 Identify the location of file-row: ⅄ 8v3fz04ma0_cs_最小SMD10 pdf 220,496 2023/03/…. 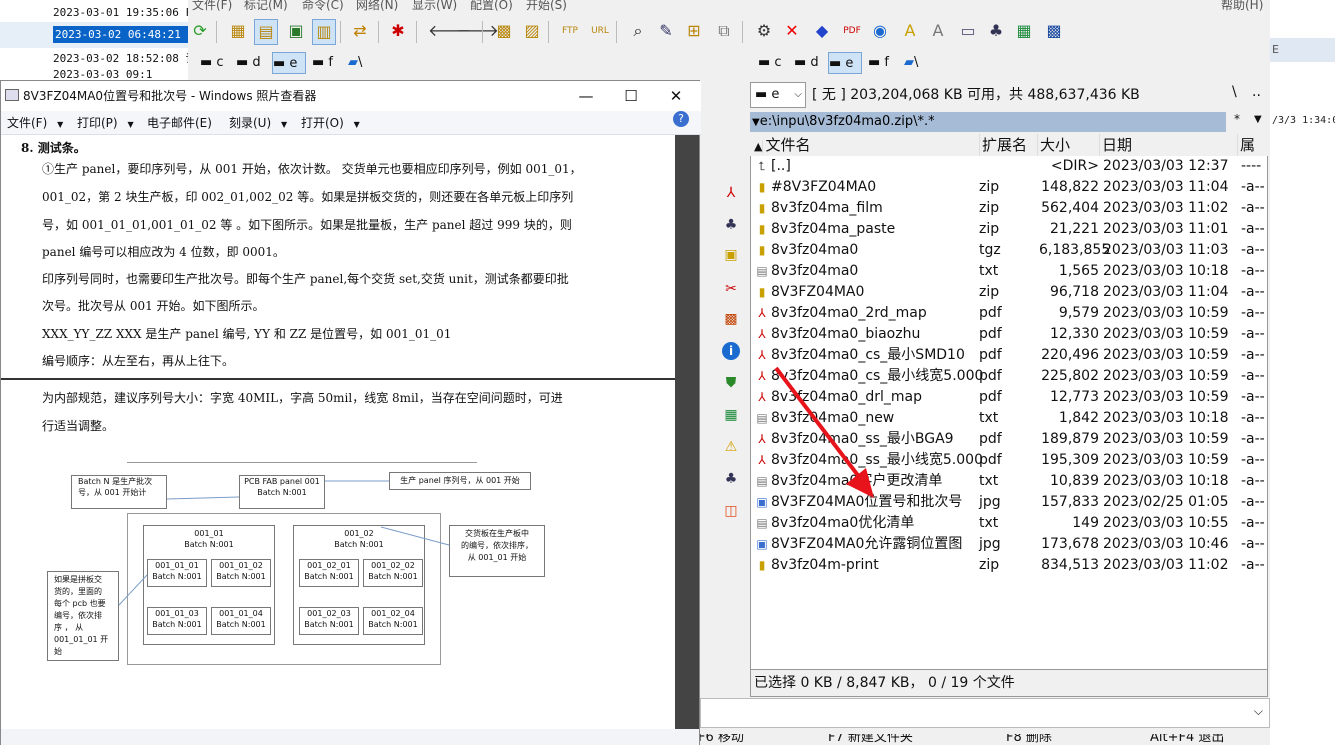
(1010, 355).